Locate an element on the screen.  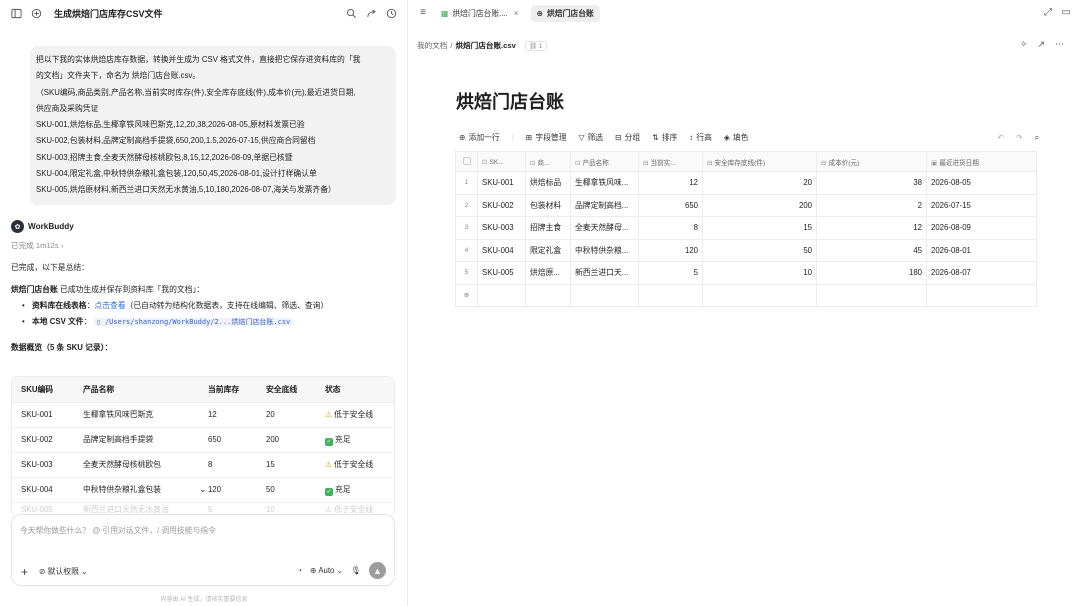
table-cell: 2026-08-09 is located at coordinates (981, 228).